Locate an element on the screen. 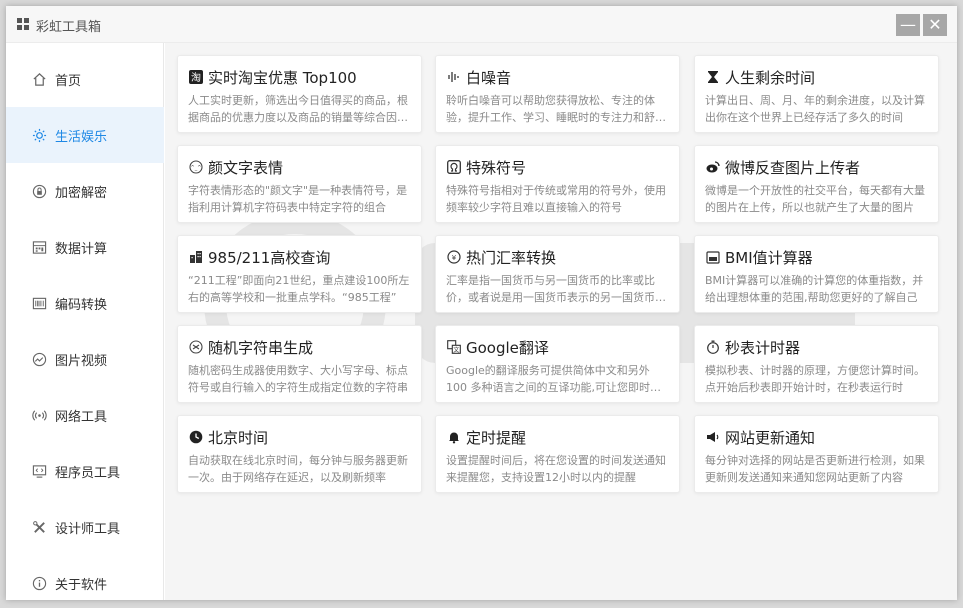  sidebar-item-label: 编码转换 is located at coordinates (81, 305).